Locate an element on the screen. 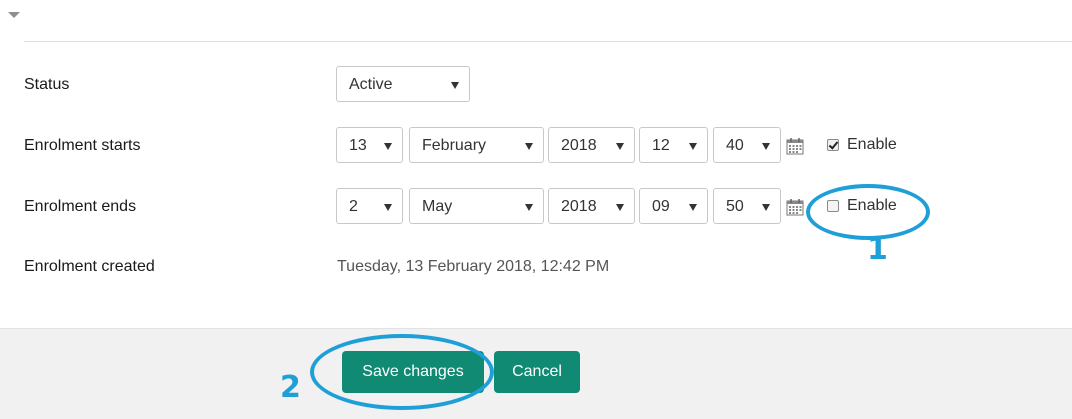 The height and width of the screenshot is (419, 1072). enrolment-ends-month-value: May is located at coordinates (437, 206).